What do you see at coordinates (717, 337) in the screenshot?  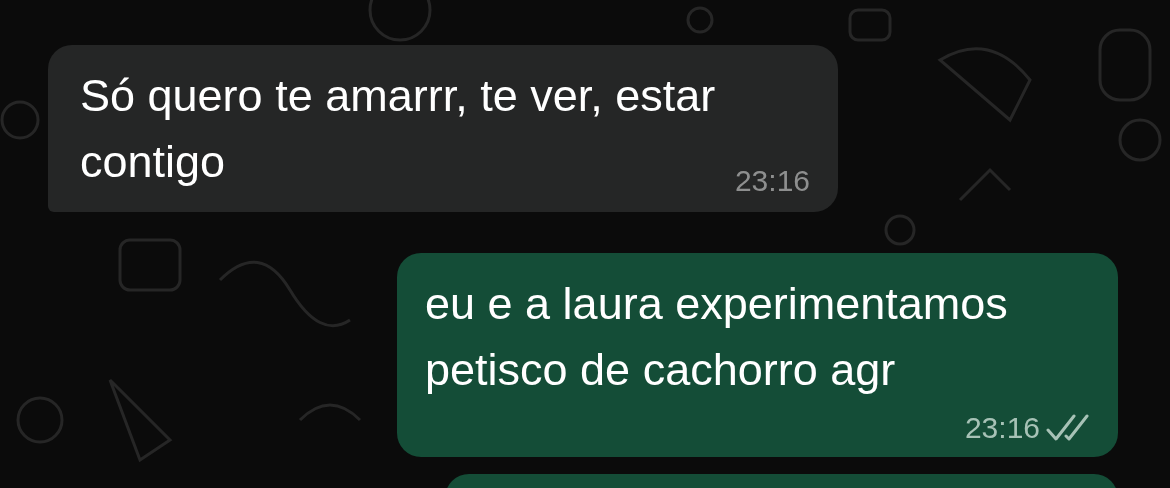 I see `message-text: eu e a laura experimentamos petisco de cachorro agr` at bounding box center [717, 337].